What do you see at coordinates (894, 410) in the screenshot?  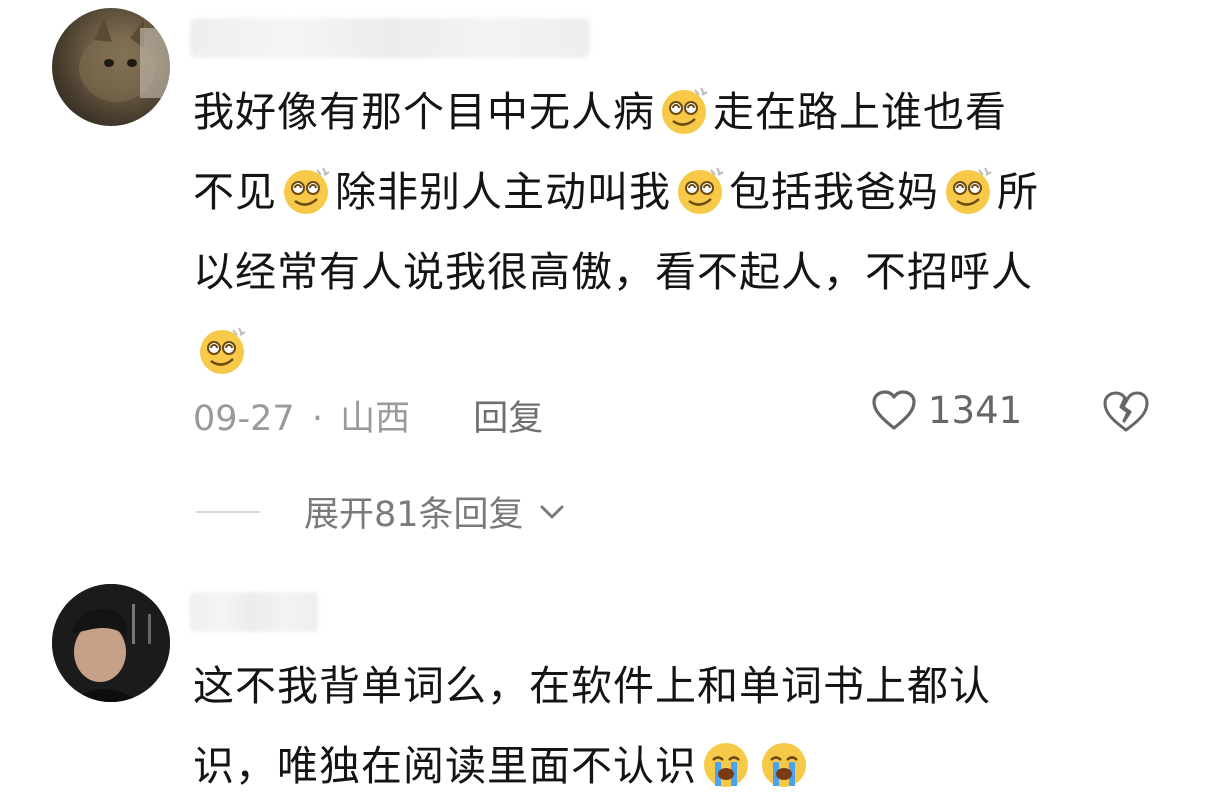 I see `heart-outline-icon` at bounding box center [894, 410].